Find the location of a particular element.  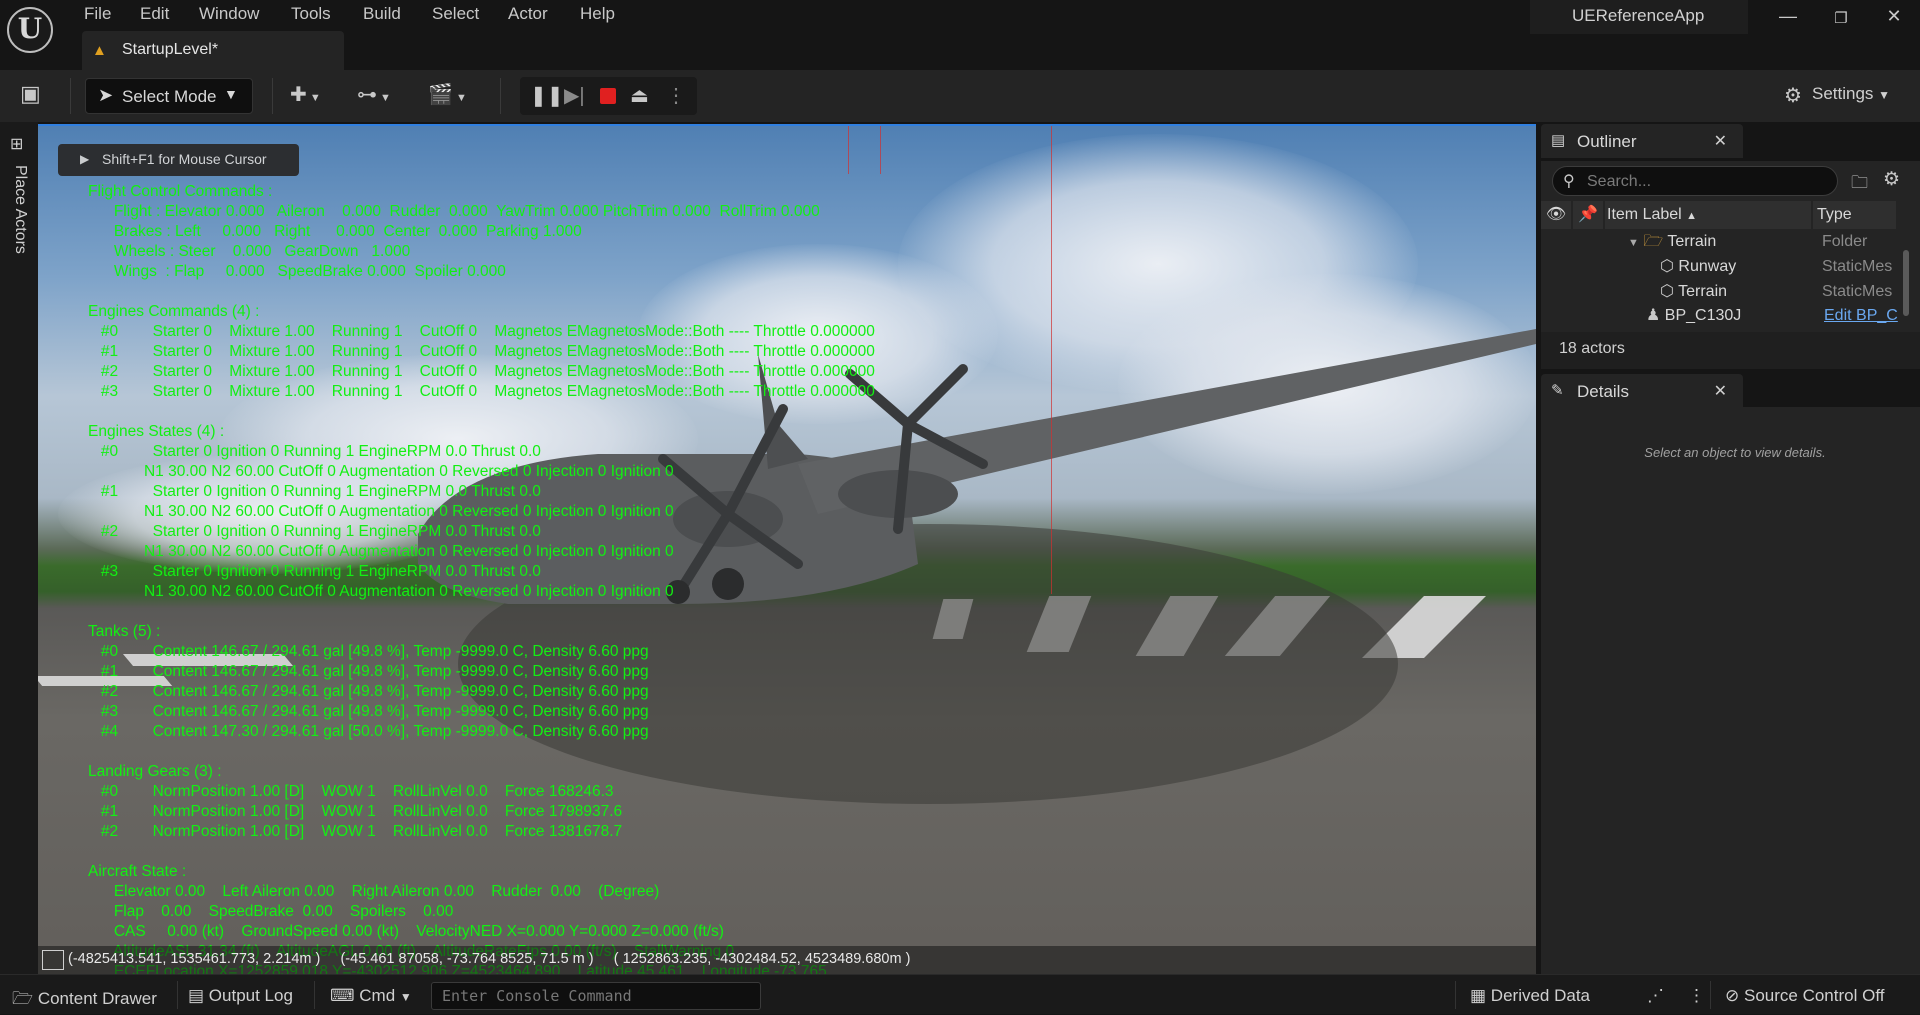

tab-details: ✎ Details ✕ is located at coordinates (1642, 391).